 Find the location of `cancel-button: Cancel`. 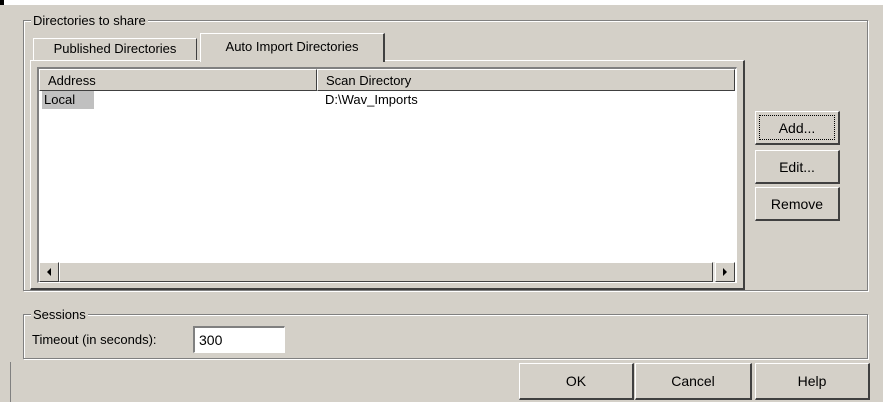

cancel-button: Cancel is located at coordinates (693, 381).